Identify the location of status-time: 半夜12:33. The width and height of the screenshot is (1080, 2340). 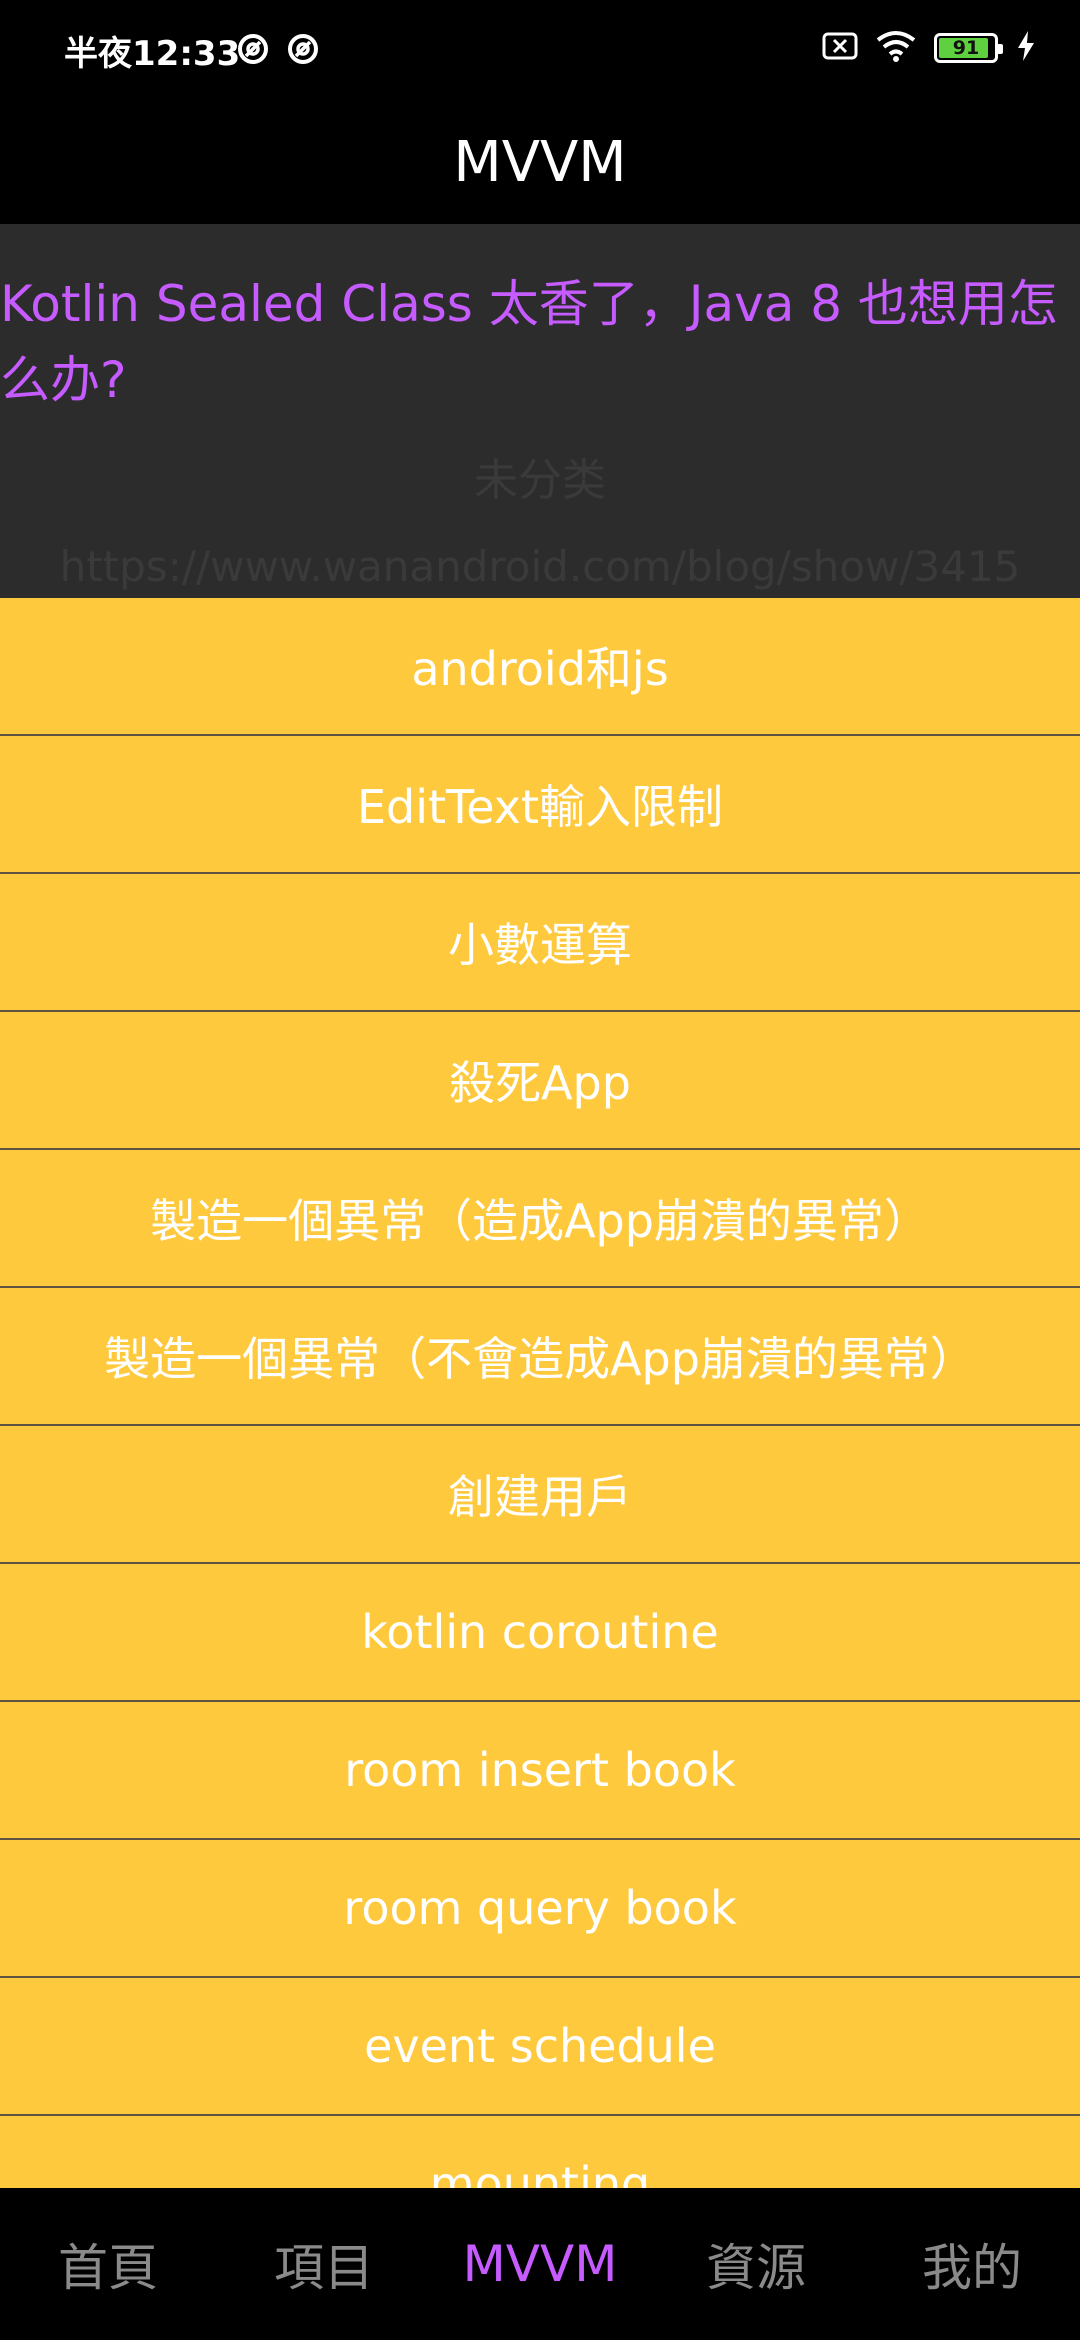
(152, 54).